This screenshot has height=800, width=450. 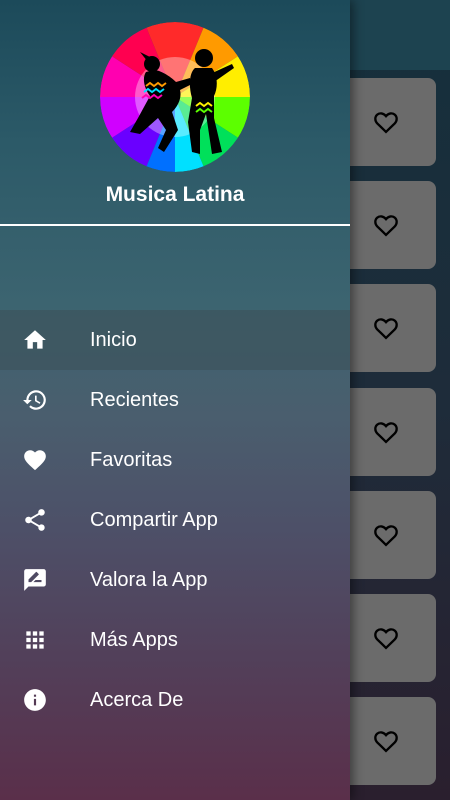 What do you see at coordinates (113, 339) in the screenshot?
I see `menu-label: Inicio` at bounding box center [113, 339].